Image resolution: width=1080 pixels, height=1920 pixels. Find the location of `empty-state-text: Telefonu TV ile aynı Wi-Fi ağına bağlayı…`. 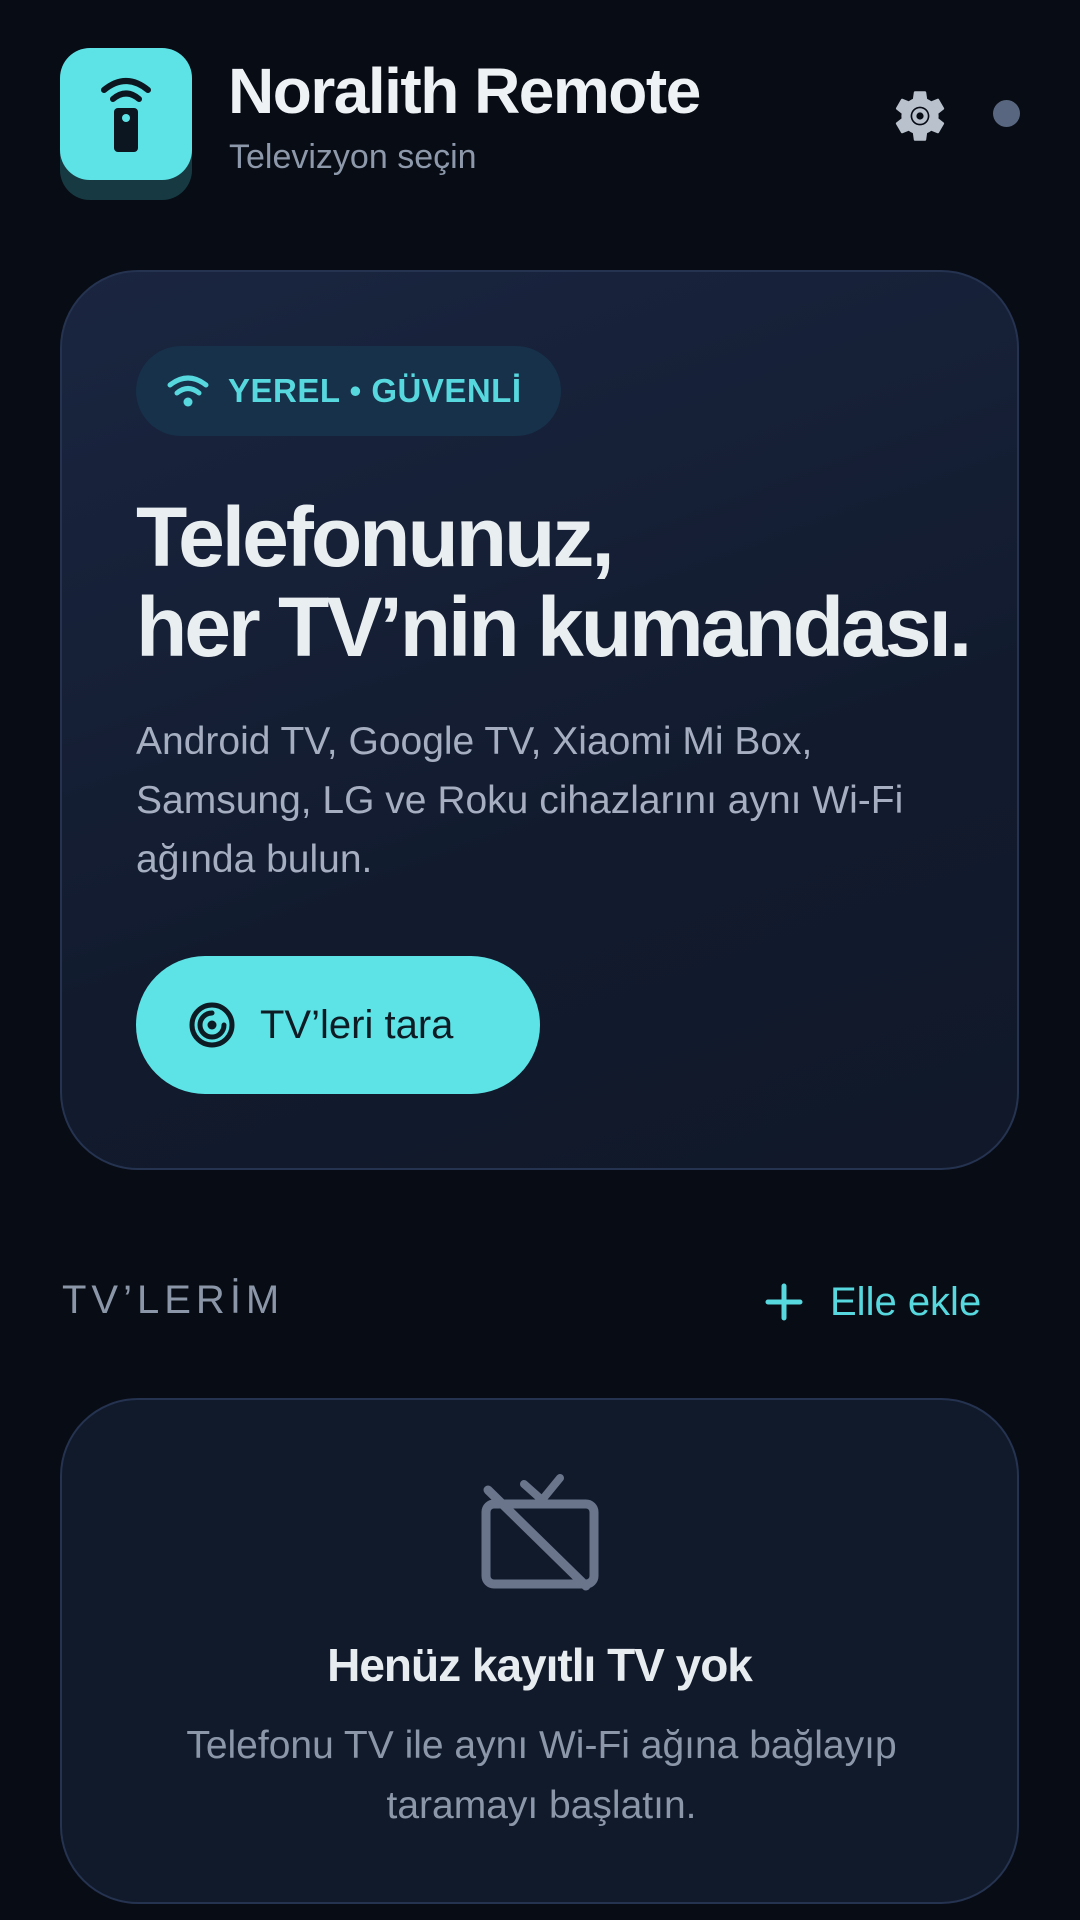

empty-state-text: Telefonu TV ile aynı Wi-Fi ağına bağlayı… is located at coordinates (541, 1775).